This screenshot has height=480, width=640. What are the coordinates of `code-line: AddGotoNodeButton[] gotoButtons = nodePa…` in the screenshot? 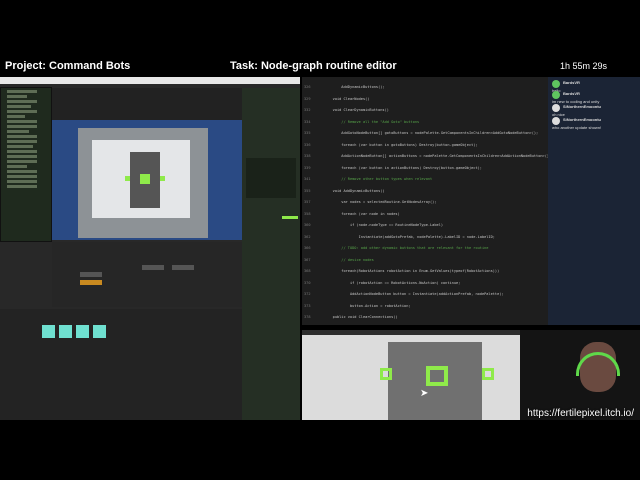 It's located at (431, 133).